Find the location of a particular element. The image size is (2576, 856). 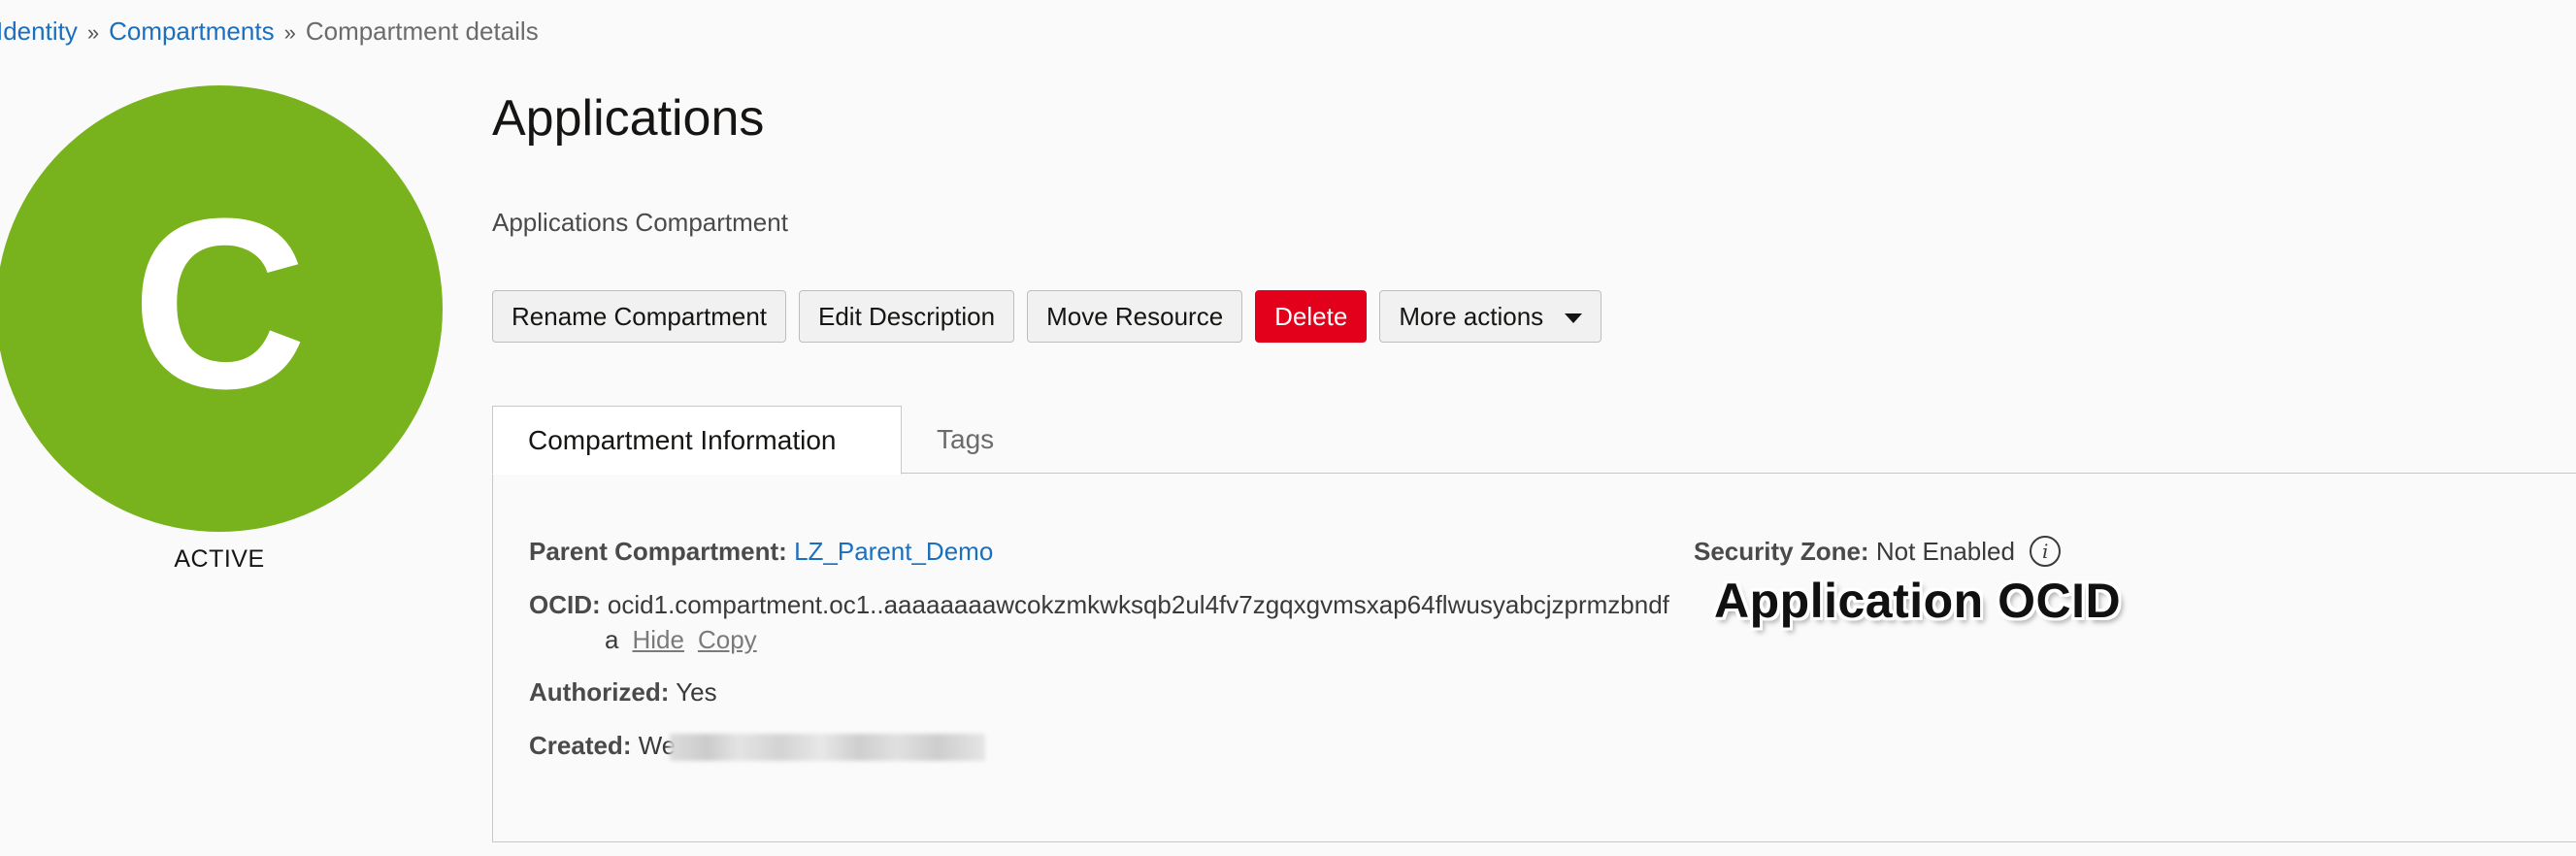

compartment-avatar: C is located at coordinates (221, 308).